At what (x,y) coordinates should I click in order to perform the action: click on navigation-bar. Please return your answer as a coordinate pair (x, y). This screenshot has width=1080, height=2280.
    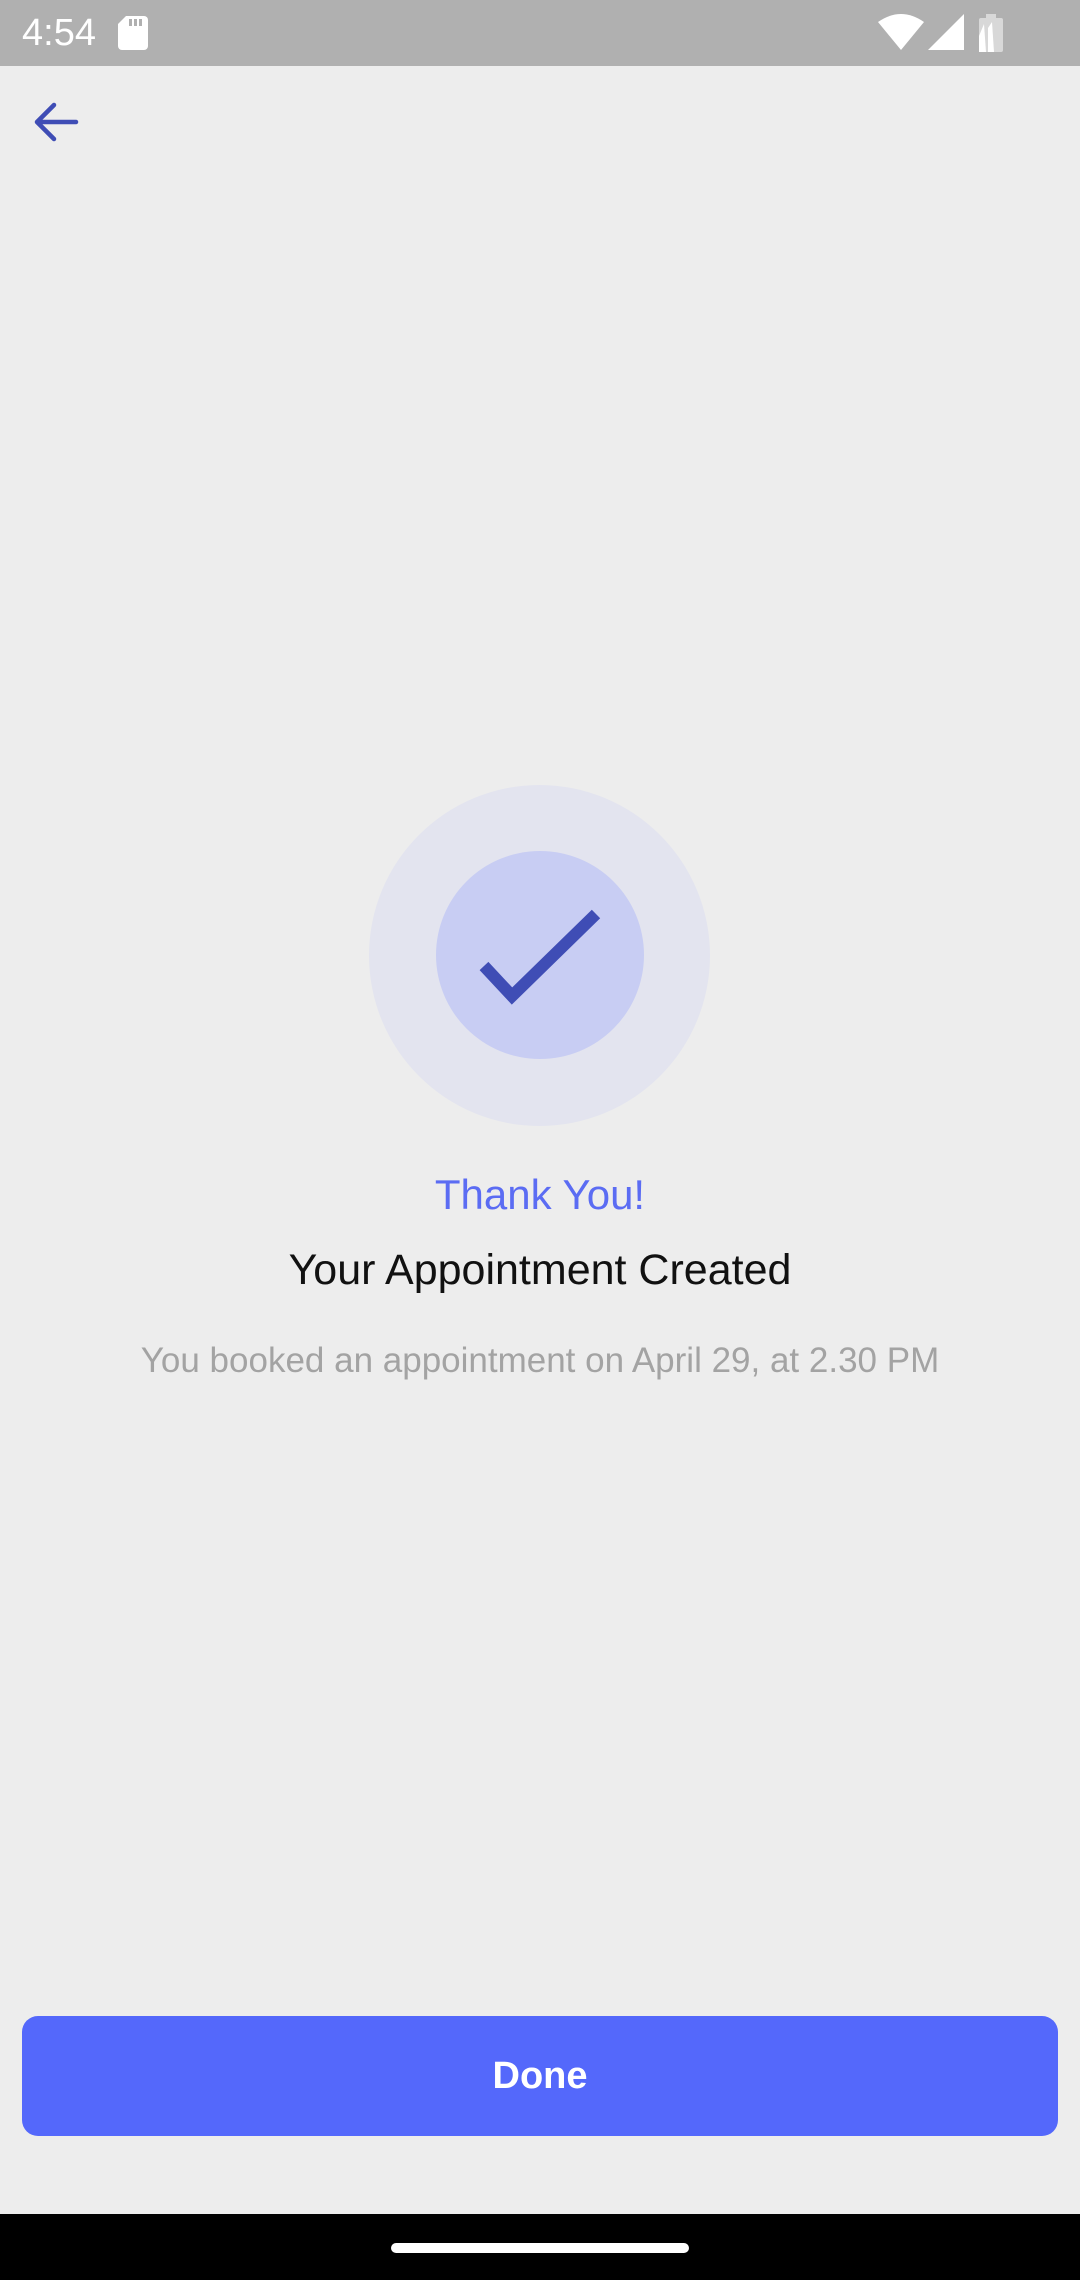
    Looking at the image, I should click on (540, 2247).